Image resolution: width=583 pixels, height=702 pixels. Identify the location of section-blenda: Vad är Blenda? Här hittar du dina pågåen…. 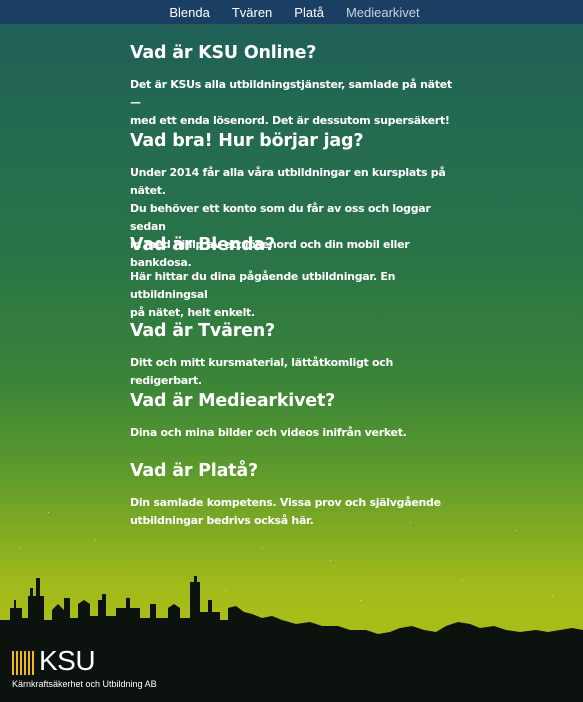
(295, 277).